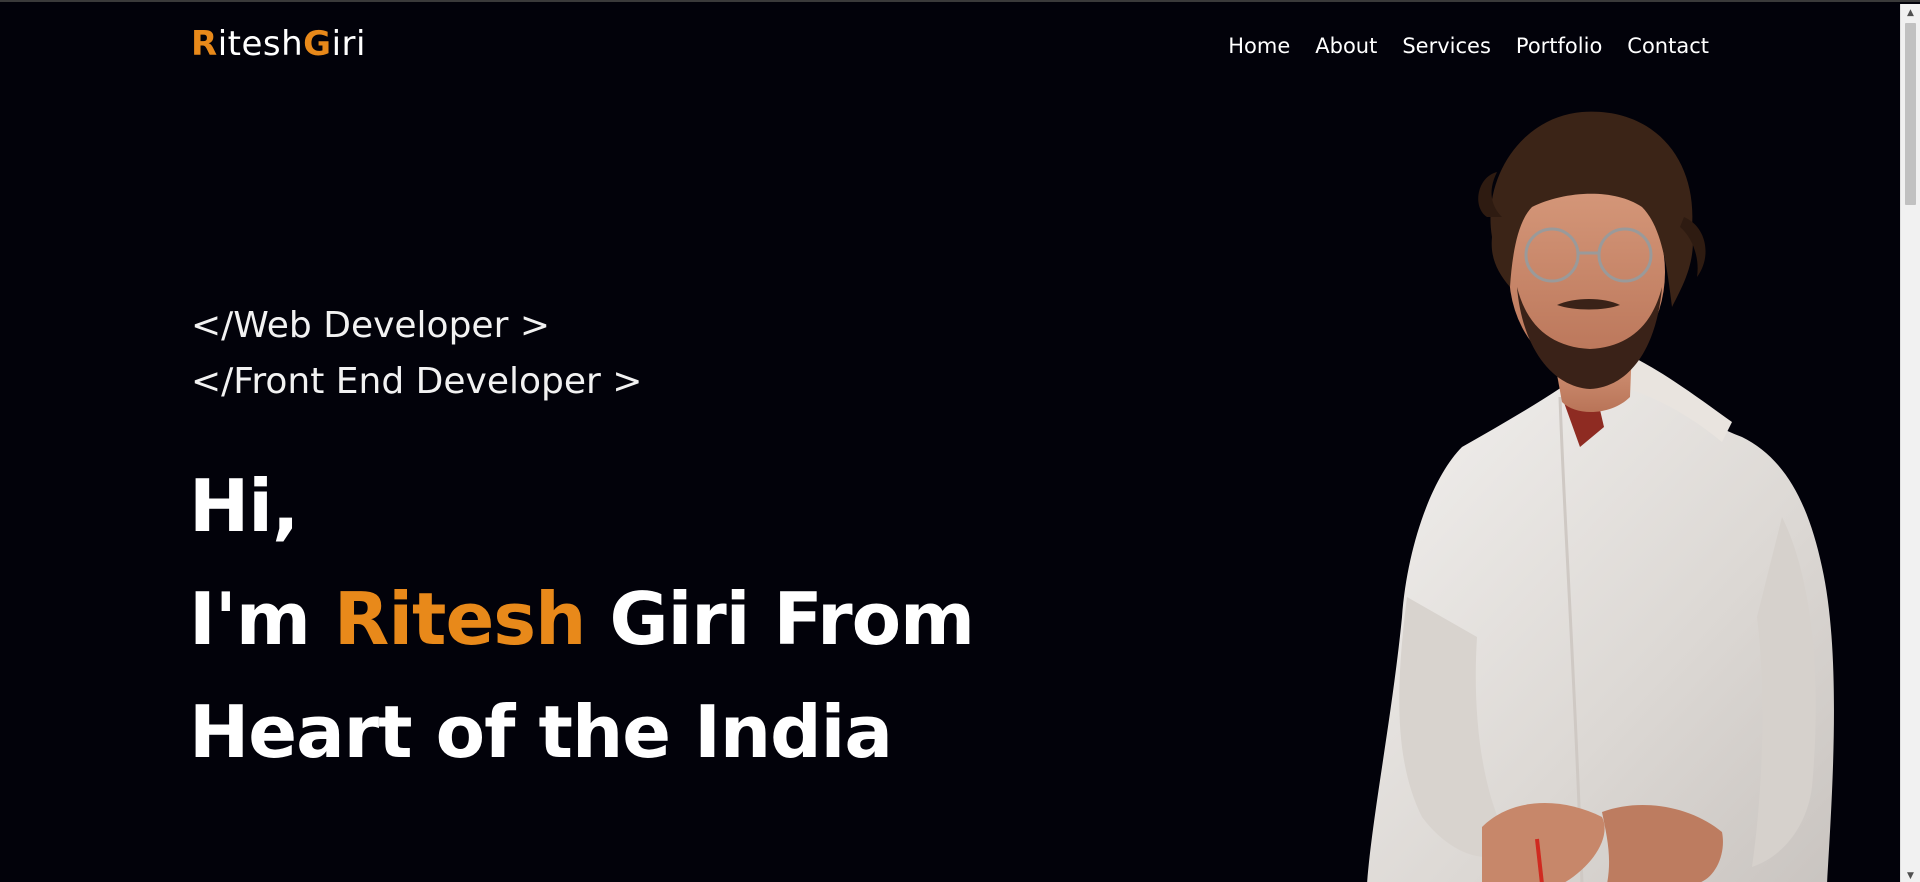  Describe the element at coordinates (1910, 443) in the screenshot. I see `page-scrollbar: ▲ ▼` at that location.